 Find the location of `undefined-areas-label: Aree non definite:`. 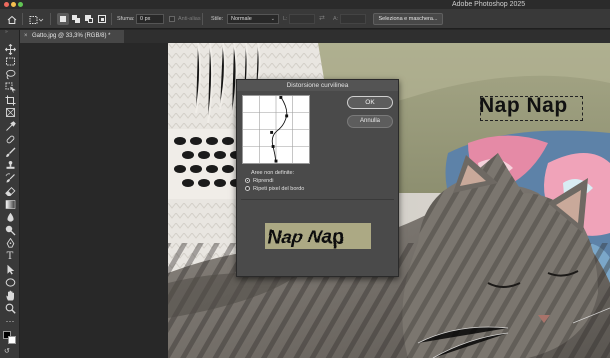

undefined-areas-label: Aree non definite: is located at coordinates (273, 173).